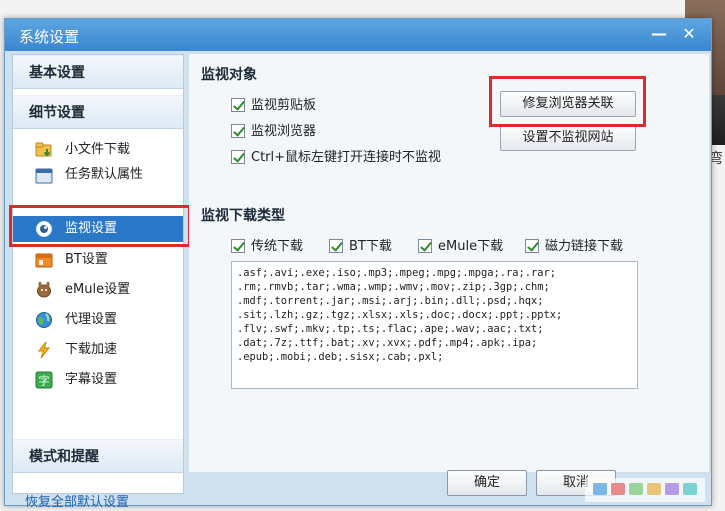 Image resolution: width=725 pixels, height=511 pixels. I want to click on exclude-websites-button: 设置不监视网站, so click(568, 138).